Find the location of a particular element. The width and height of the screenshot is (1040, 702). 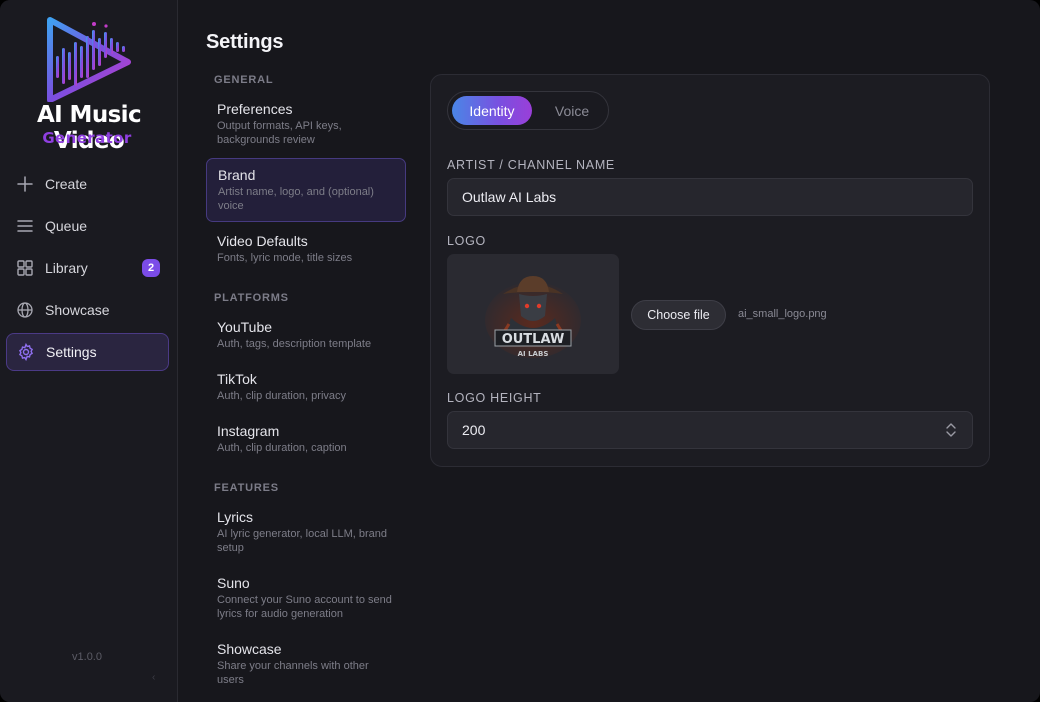

number-stepper-icon is located at coordinates (951, 430).